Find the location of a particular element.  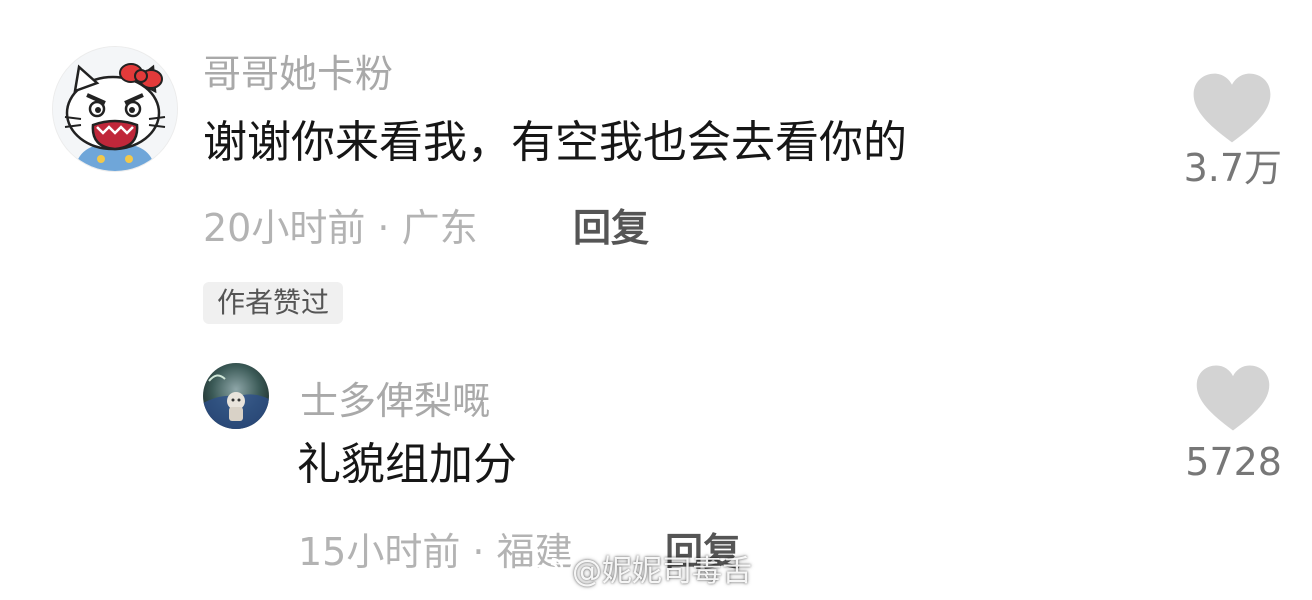

weibo-watermark: @妮妮司毒舌 is located at coordinates (636, 572).